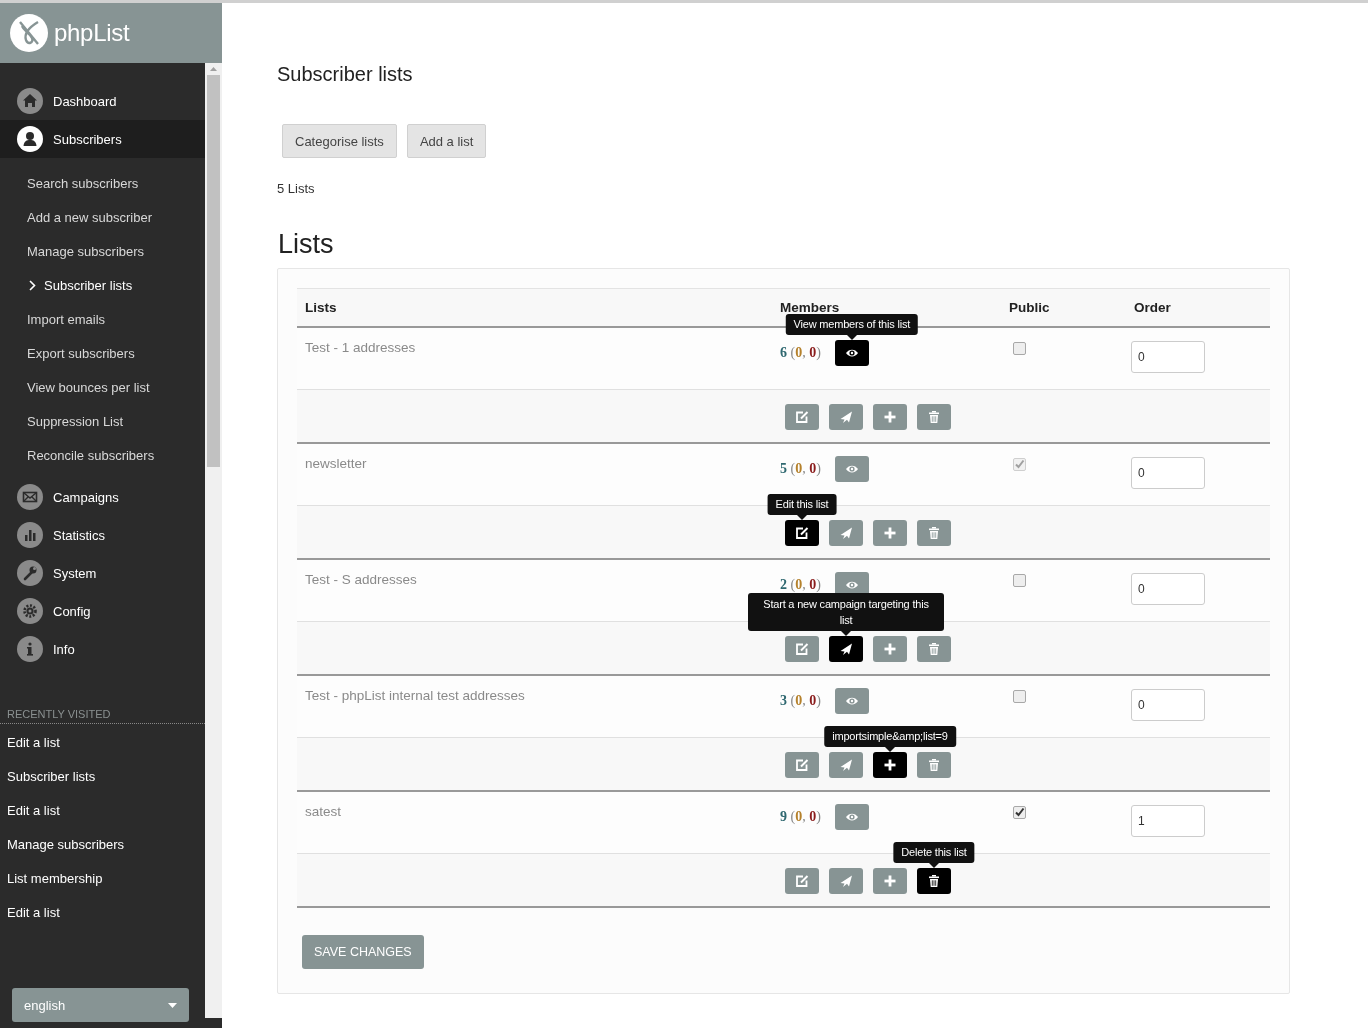  I want to click on member-count: 9 (0, 0), so click(800, 817).